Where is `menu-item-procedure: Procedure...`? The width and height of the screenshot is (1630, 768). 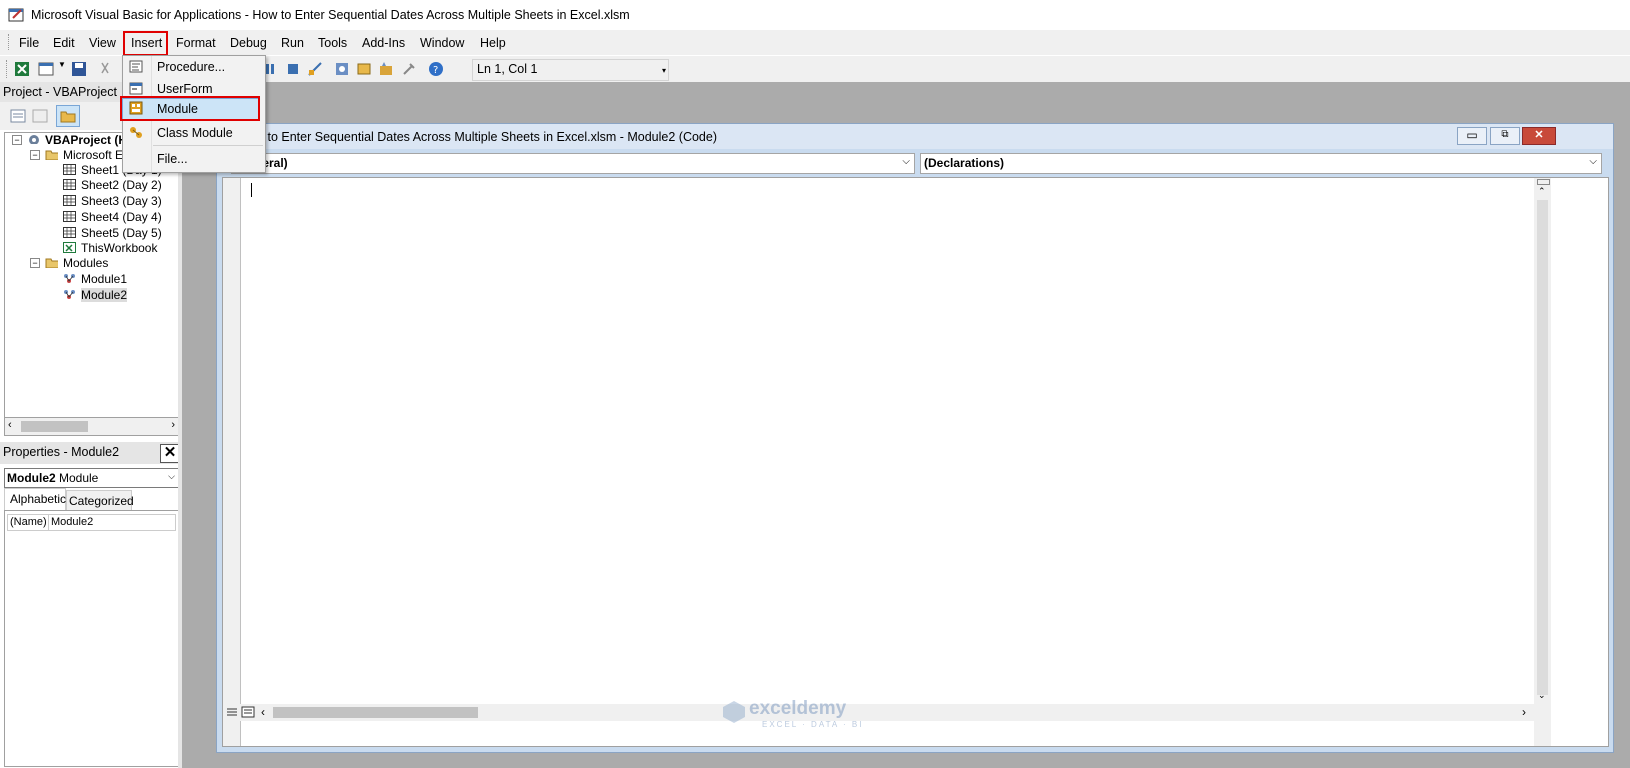
menu-item-procedure: Procedure... is located at coordinates (194, 67).